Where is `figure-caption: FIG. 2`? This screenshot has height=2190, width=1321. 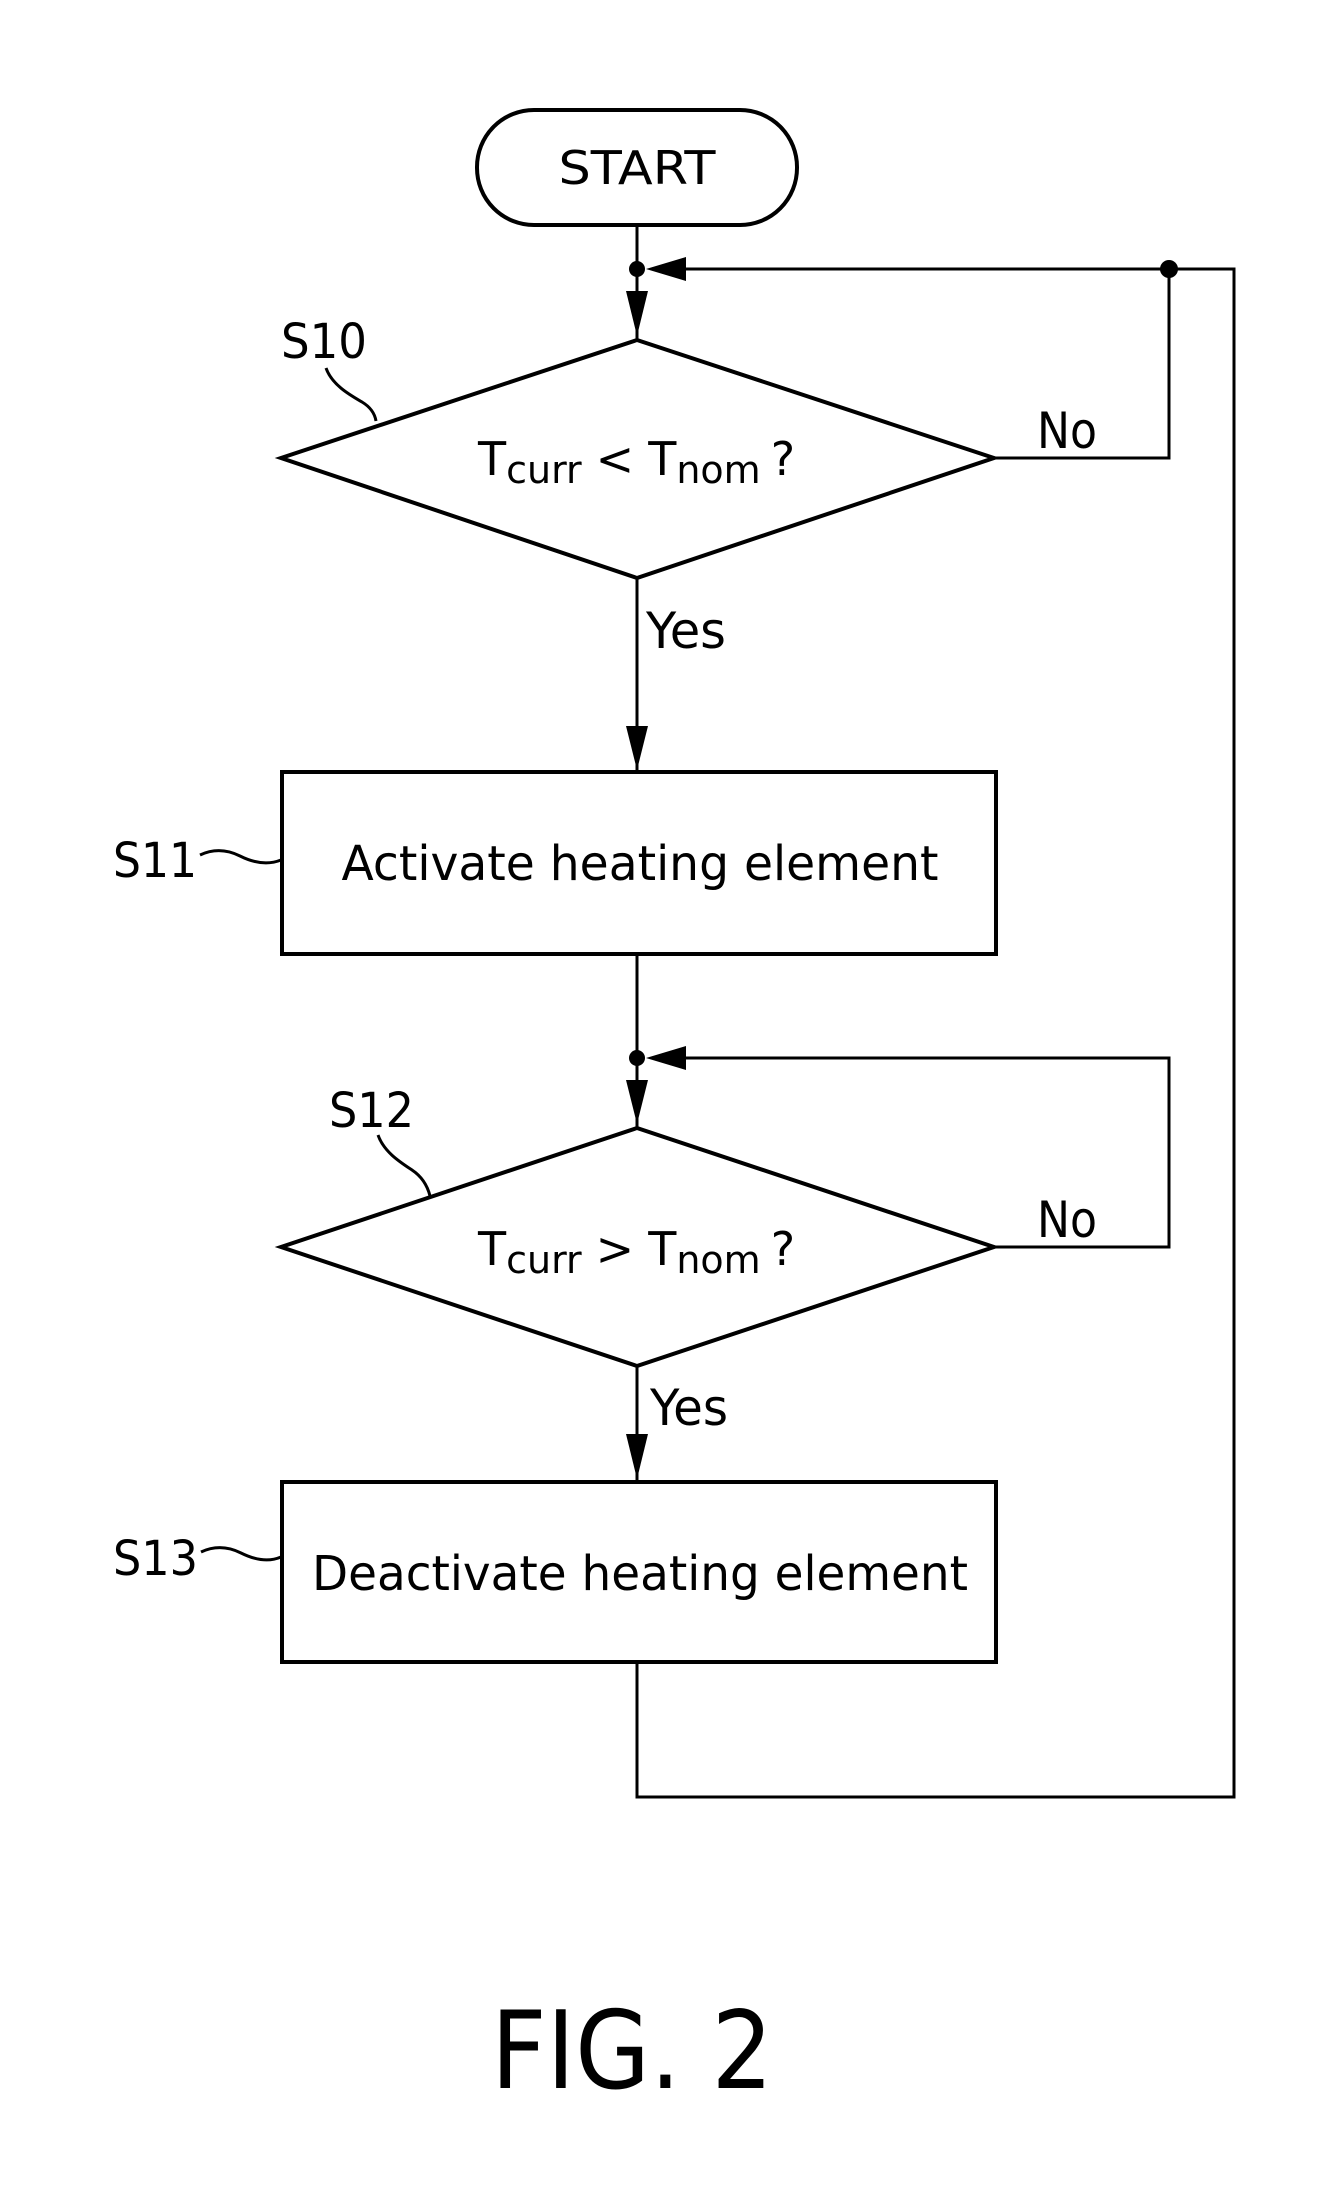
figure-caption: FIG. 2 is located at coordinates (632, 2051).